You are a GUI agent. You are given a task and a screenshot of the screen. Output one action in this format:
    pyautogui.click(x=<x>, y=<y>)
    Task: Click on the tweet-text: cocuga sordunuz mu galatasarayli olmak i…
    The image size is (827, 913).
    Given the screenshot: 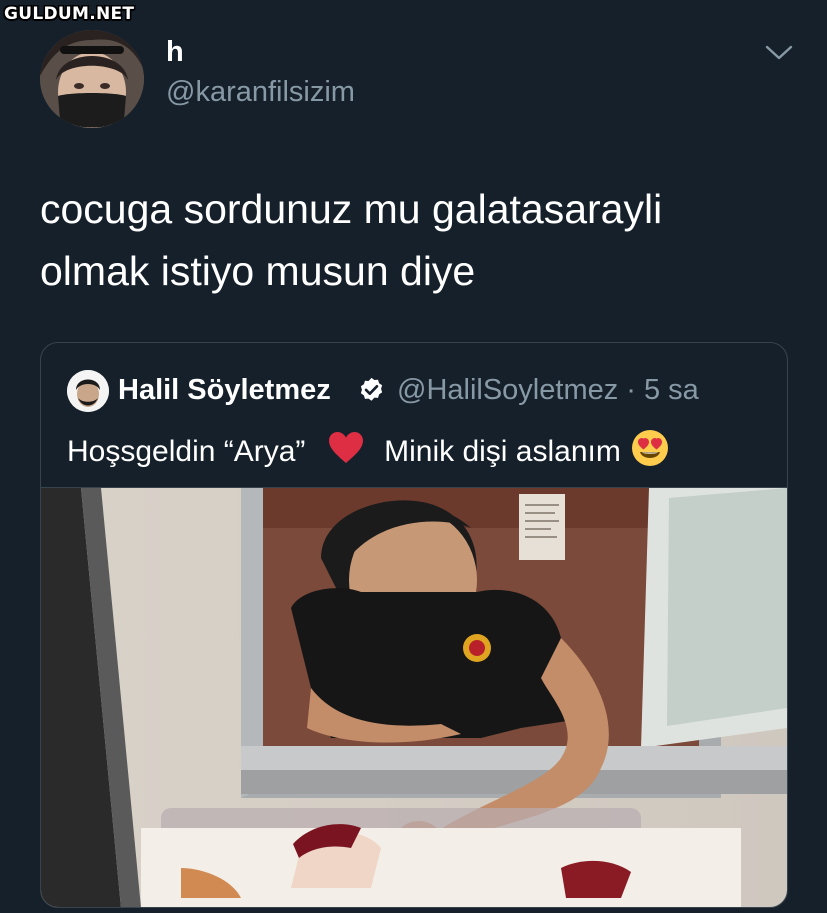 What is the action you would take?
    pyautogui.click(x=351, y=240)
    